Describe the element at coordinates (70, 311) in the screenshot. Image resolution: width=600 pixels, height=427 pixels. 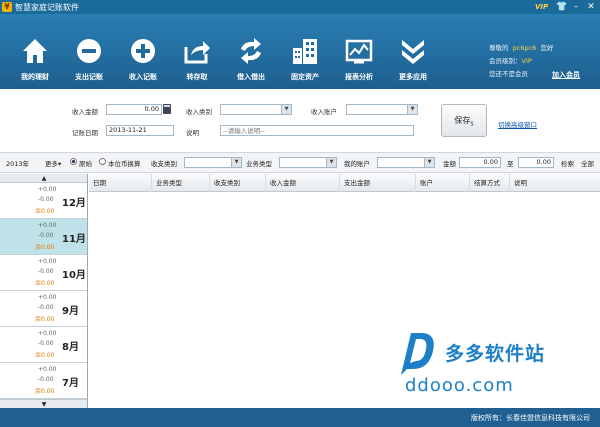
I see `month-name: 9月` at that location.